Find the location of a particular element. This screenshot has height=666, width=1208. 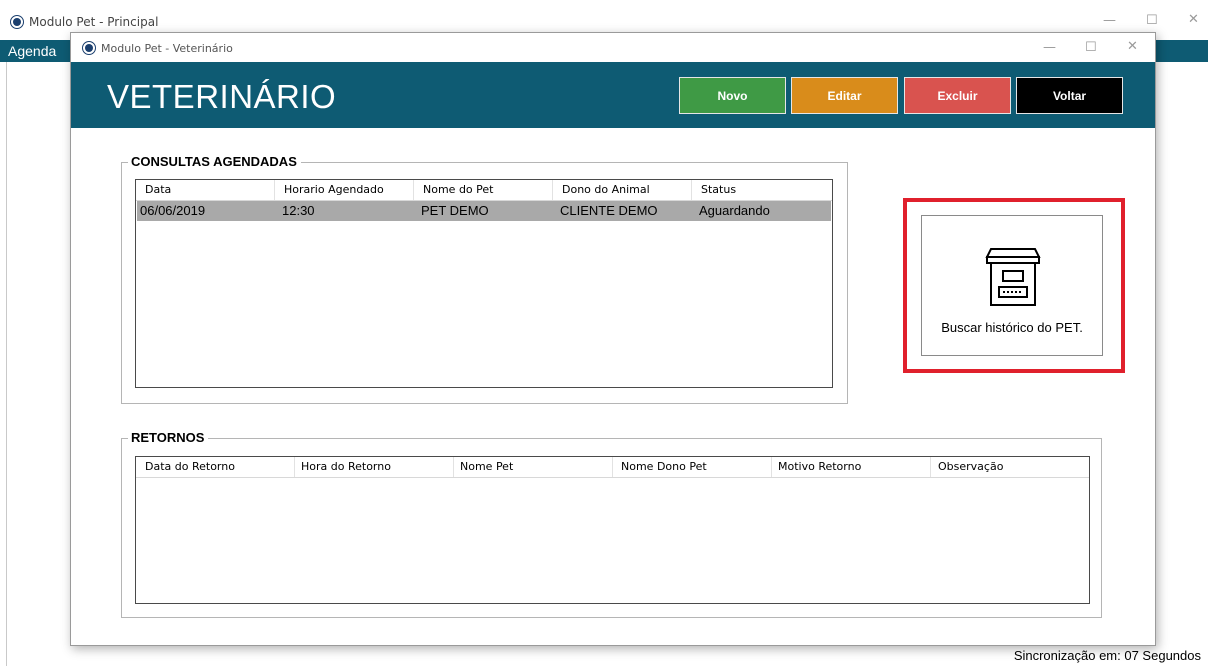

menu-item-agenda: Agenda is located at coordinates (32, 51).